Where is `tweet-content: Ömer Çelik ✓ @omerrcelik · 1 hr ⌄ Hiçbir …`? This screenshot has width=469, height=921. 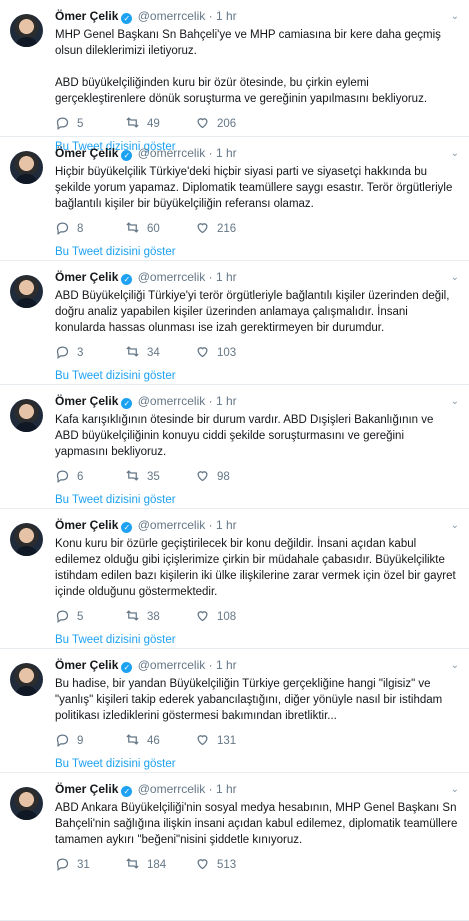
tweet-content: Ömer Çelik ✓ @omerrcelik · 1 hr ⌄ Hiçbir … is located at coordinates (257, 179).